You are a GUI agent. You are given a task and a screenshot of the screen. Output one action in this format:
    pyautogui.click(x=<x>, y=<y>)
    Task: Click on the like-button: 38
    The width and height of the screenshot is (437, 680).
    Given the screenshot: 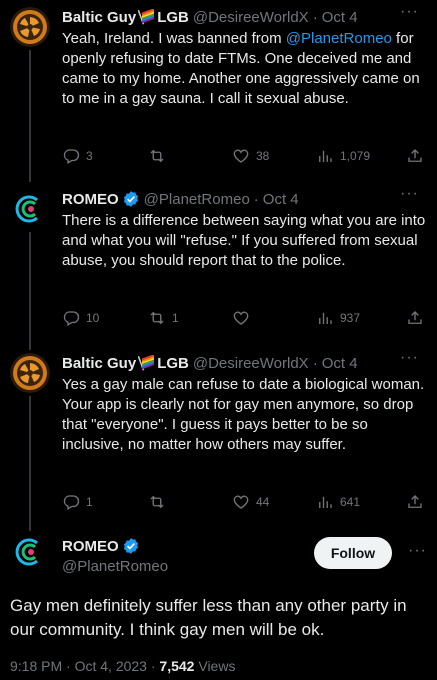 What is the action you would take?
    pyautogui.click(x=274, y=156)
    